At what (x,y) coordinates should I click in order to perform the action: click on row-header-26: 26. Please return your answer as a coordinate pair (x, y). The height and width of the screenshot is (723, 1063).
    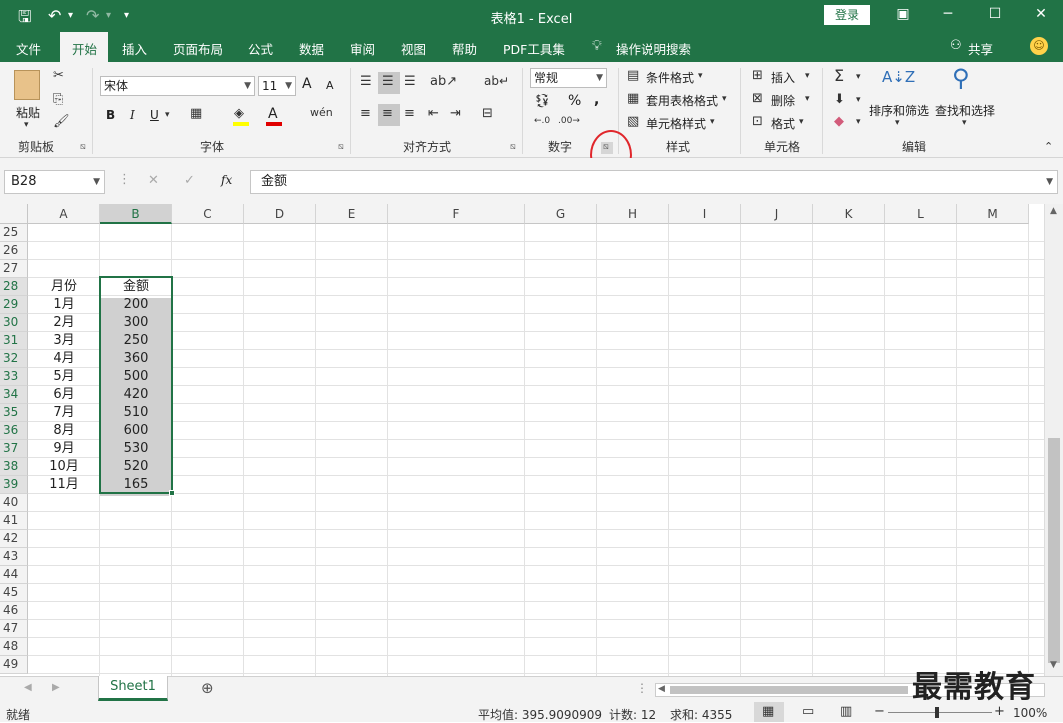
    Looking at the image, I should click on (14, 251).